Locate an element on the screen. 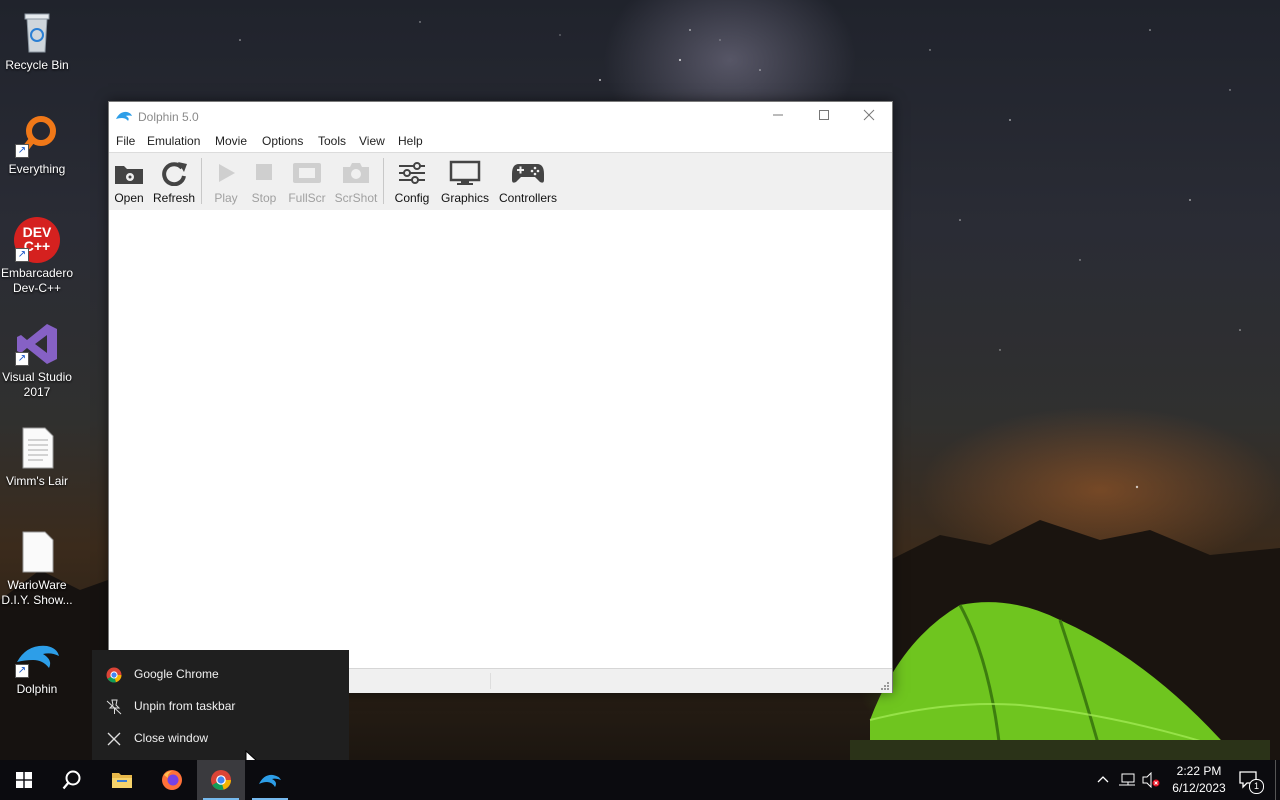 Image resolution: width=1280 pixels, height=800 pixels. clock-time: 2:22 PM is located at coordinates (1199, 771).